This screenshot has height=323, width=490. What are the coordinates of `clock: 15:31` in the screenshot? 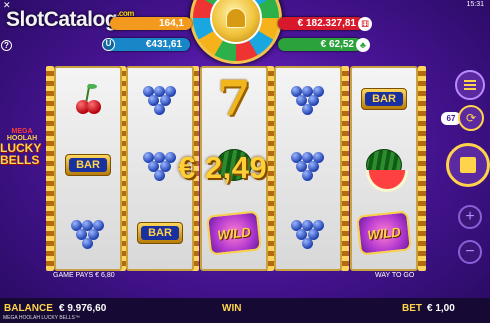 It's located at (475, 4).